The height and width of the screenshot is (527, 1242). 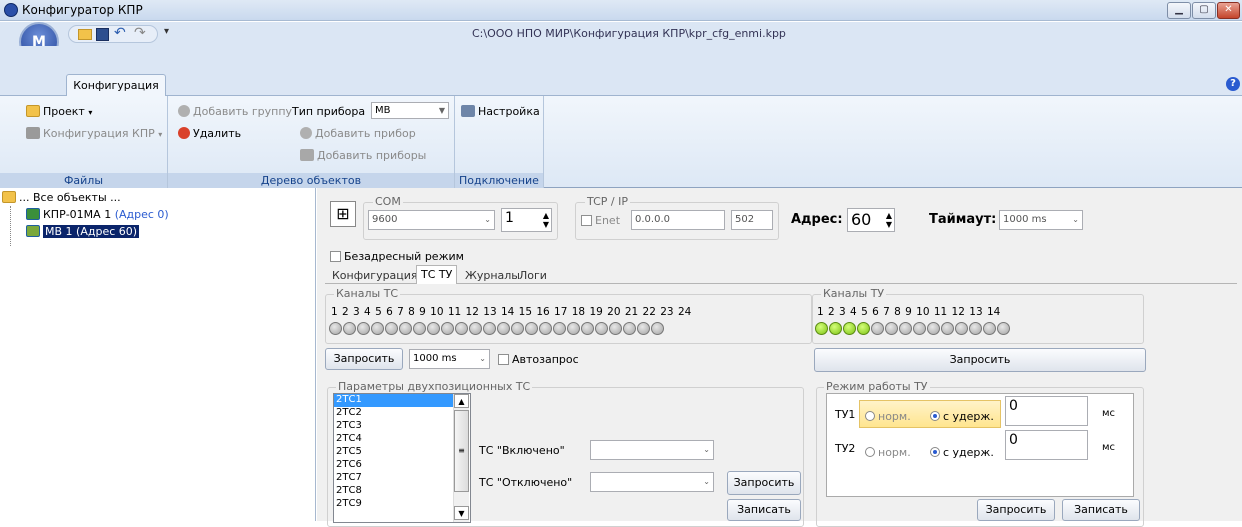 I want to click on tu1-value-input: 0, so click(x=1046, y=411).